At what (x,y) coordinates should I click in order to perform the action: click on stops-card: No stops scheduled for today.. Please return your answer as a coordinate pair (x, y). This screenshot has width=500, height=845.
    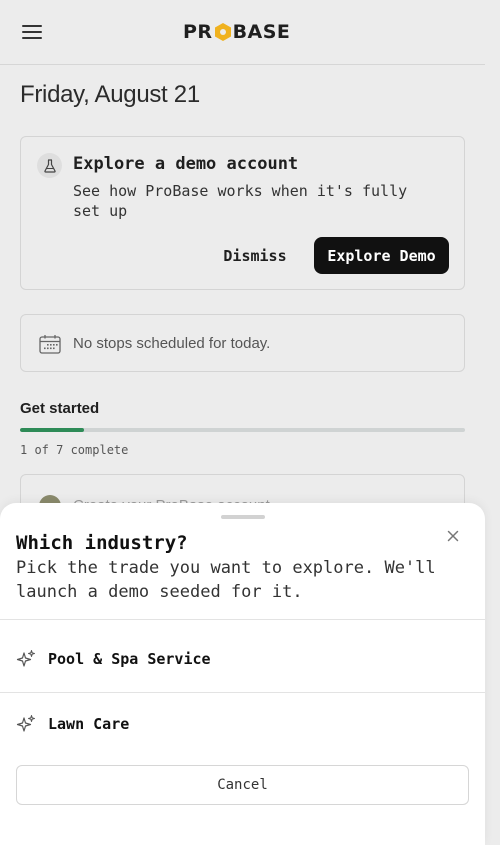
    Looking at the image, I should click on (242, 343).